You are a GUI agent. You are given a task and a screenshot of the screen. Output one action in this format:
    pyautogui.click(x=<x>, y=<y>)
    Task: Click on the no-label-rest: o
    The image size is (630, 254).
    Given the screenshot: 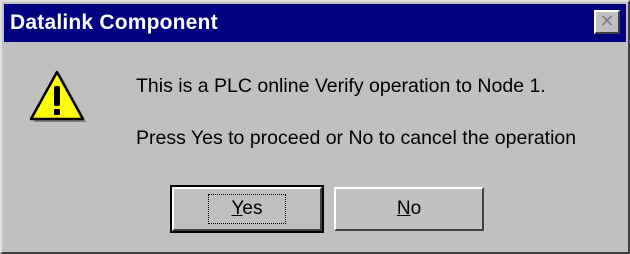 What is the action you would take?
    pyautogui.click(x=416, y=208)
    